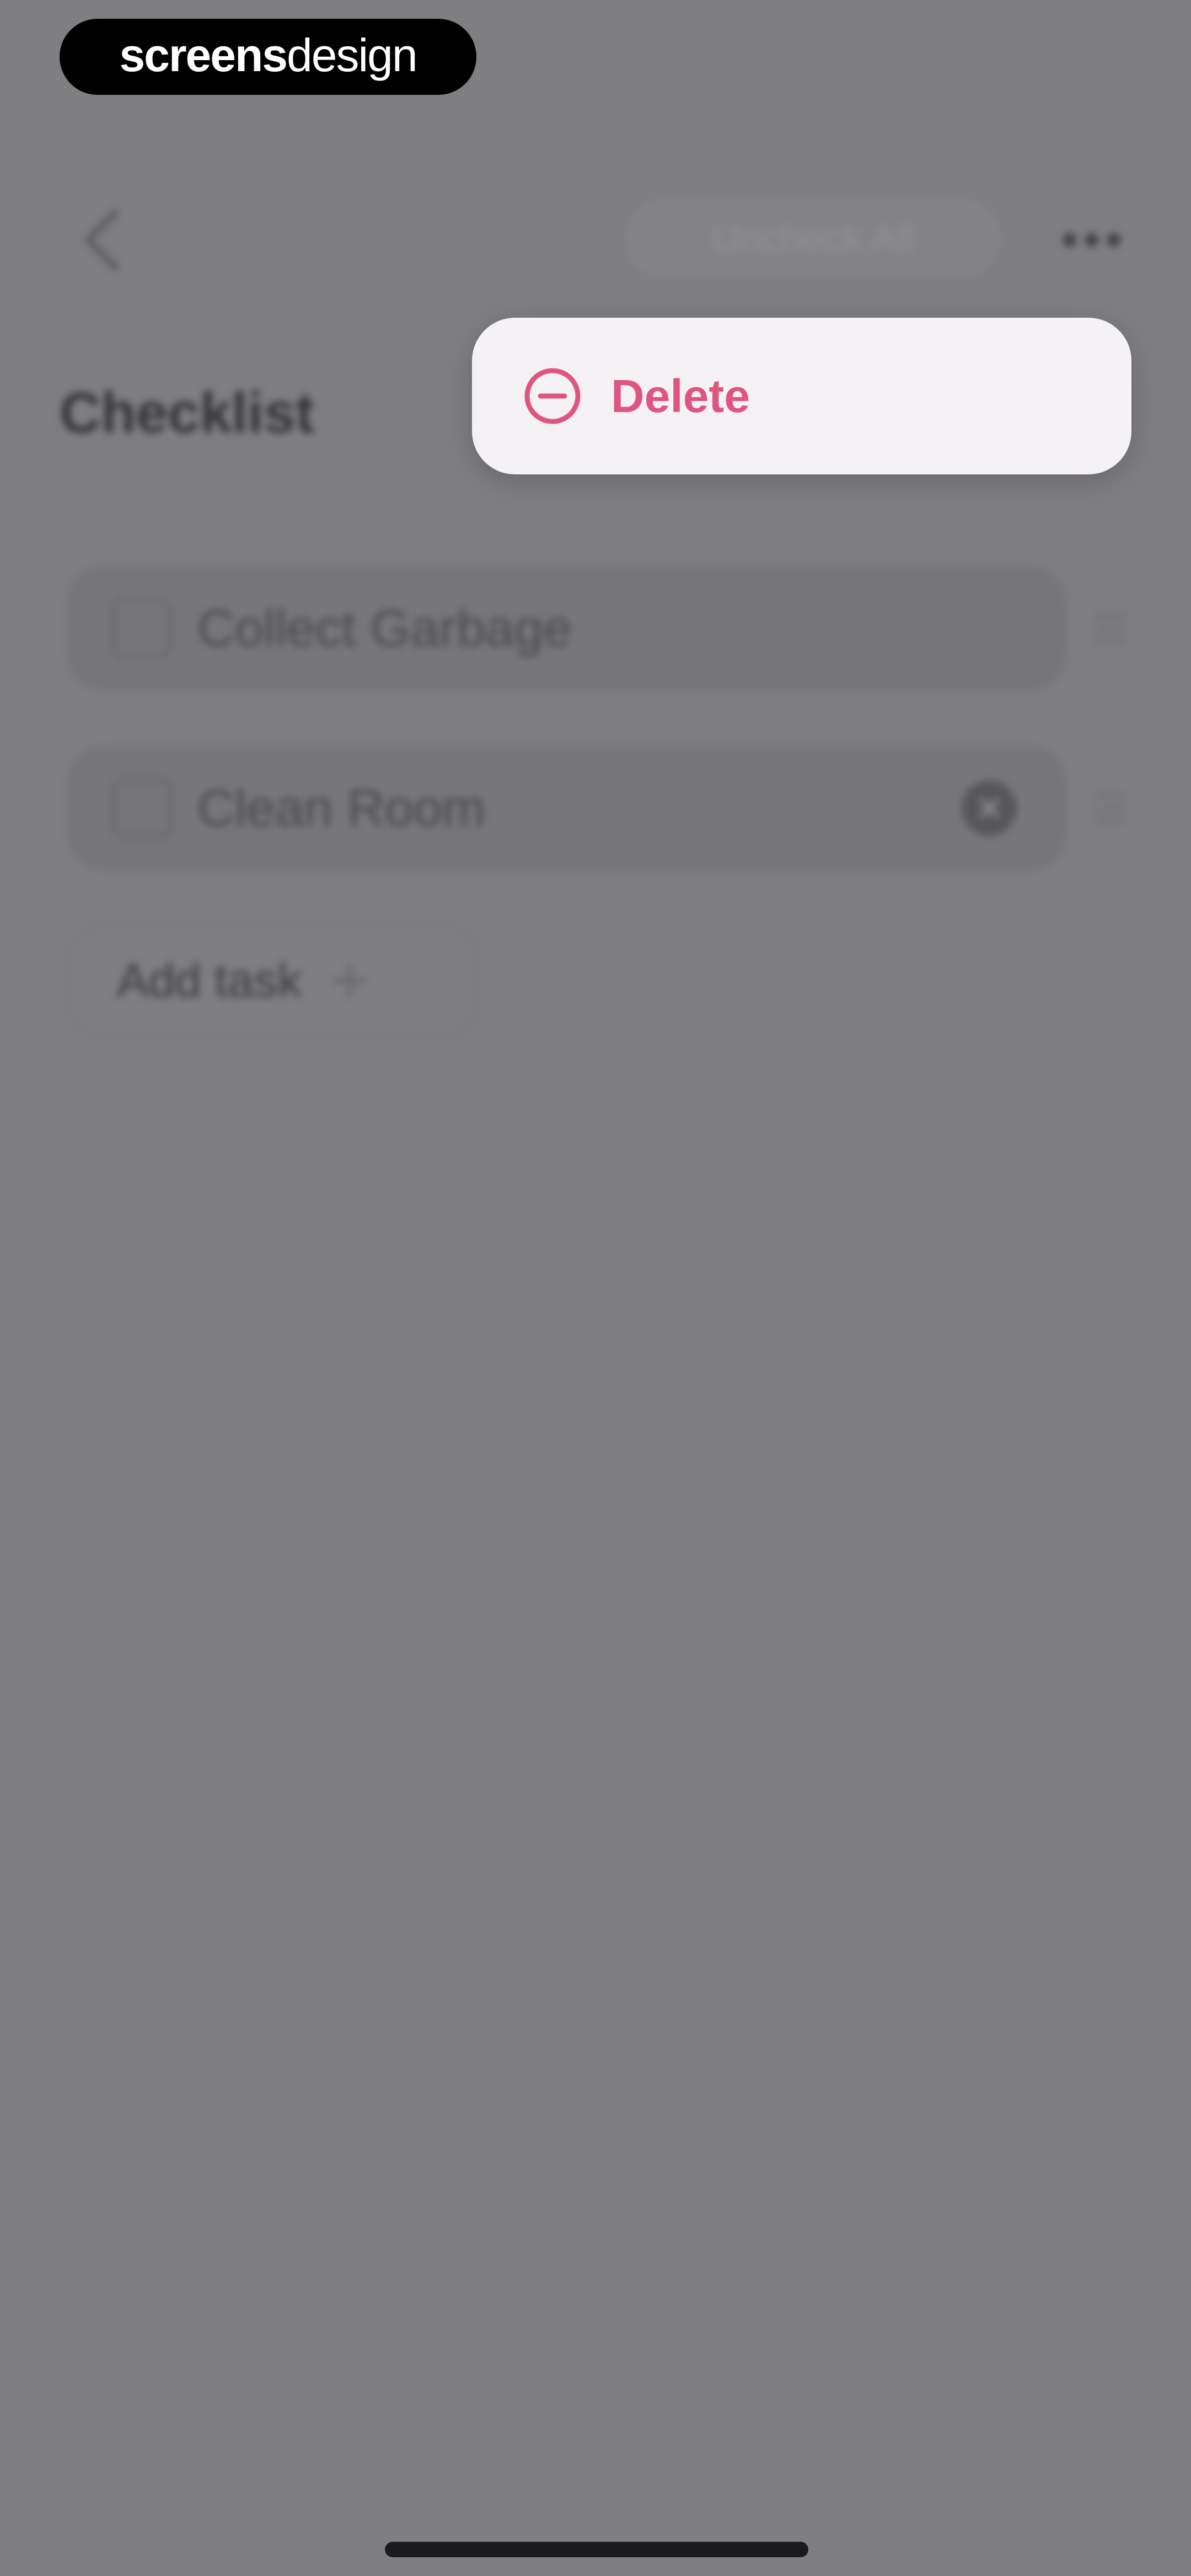  What do you see at coordinates (812, 238) in the screenshot?
I see `uncheck-all-button: Uncheck All` at bounding box center [812, 238].